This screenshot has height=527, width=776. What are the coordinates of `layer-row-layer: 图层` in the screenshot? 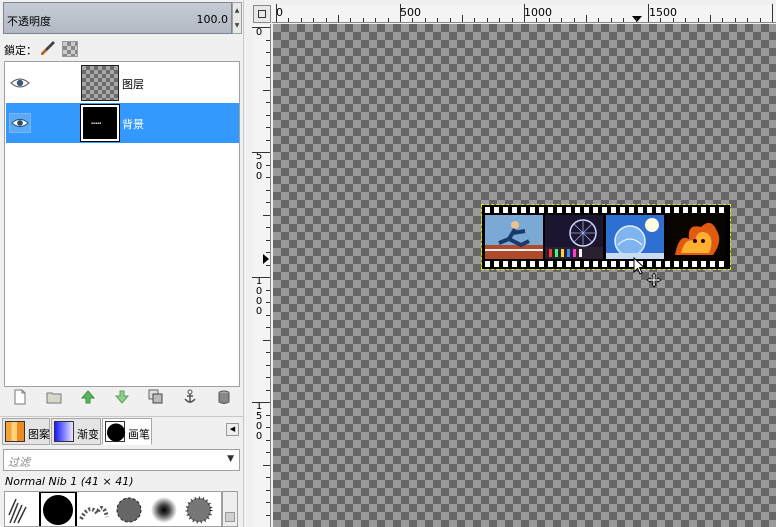 It's located at (122, 83).